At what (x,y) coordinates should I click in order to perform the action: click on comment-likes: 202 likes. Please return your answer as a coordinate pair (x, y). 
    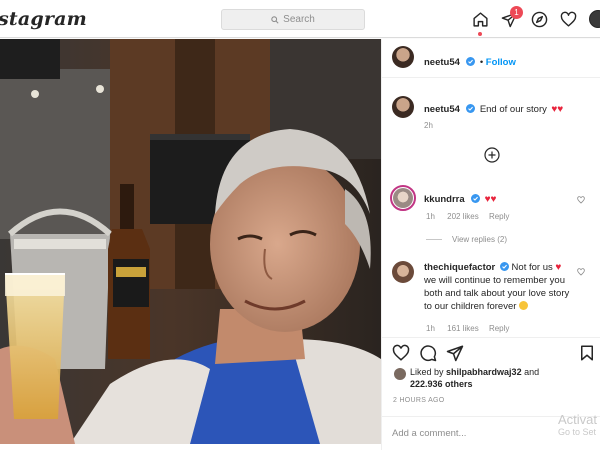
    Looking at the image, I should click on (463, 216).